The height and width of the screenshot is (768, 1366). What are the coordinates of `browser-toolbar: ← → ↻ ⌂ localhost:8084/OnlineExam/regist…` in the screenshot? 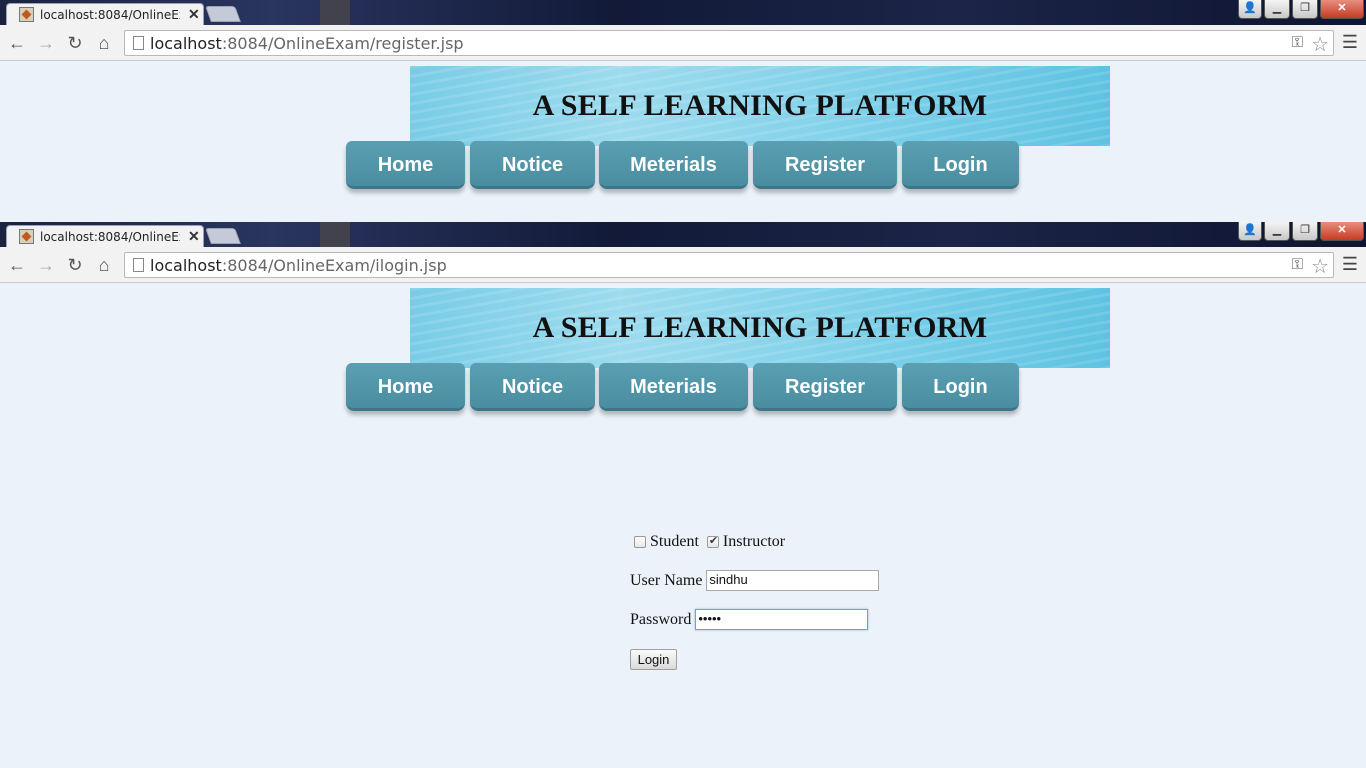 It's located at (683, 43).